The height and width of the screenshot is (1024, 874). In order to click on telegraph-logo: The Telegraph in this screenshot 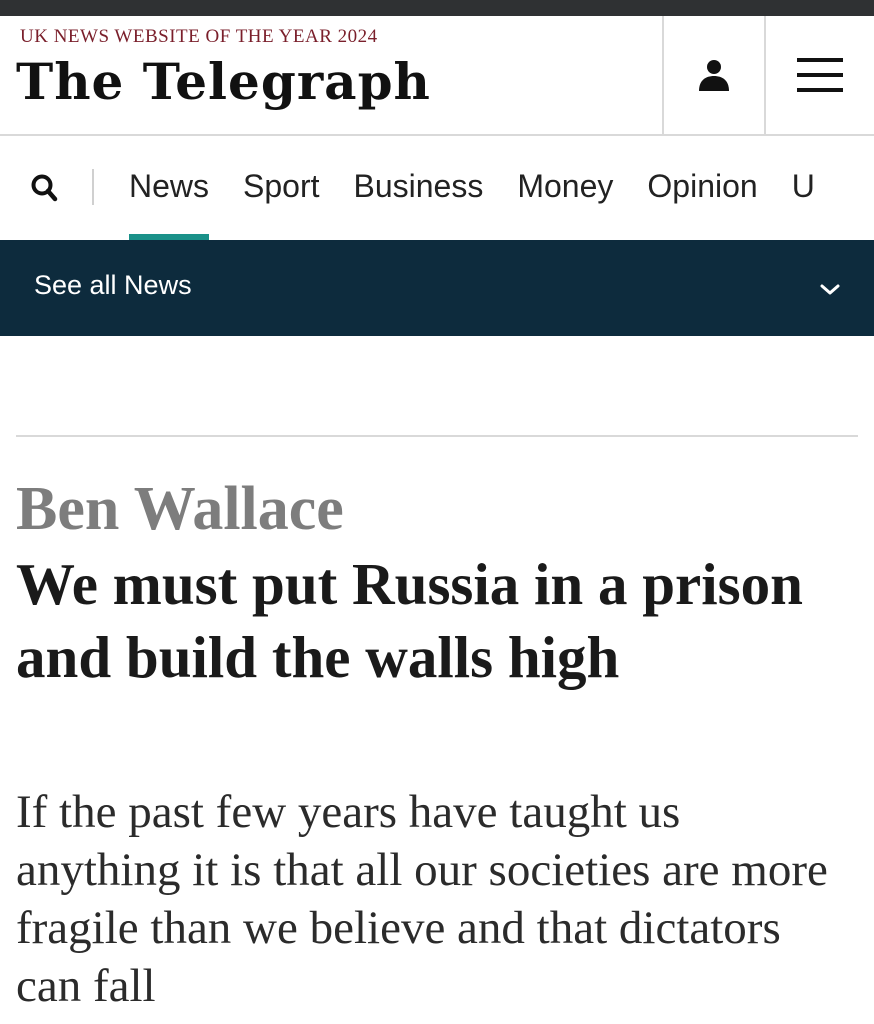, I will do `click(223, 81)`.